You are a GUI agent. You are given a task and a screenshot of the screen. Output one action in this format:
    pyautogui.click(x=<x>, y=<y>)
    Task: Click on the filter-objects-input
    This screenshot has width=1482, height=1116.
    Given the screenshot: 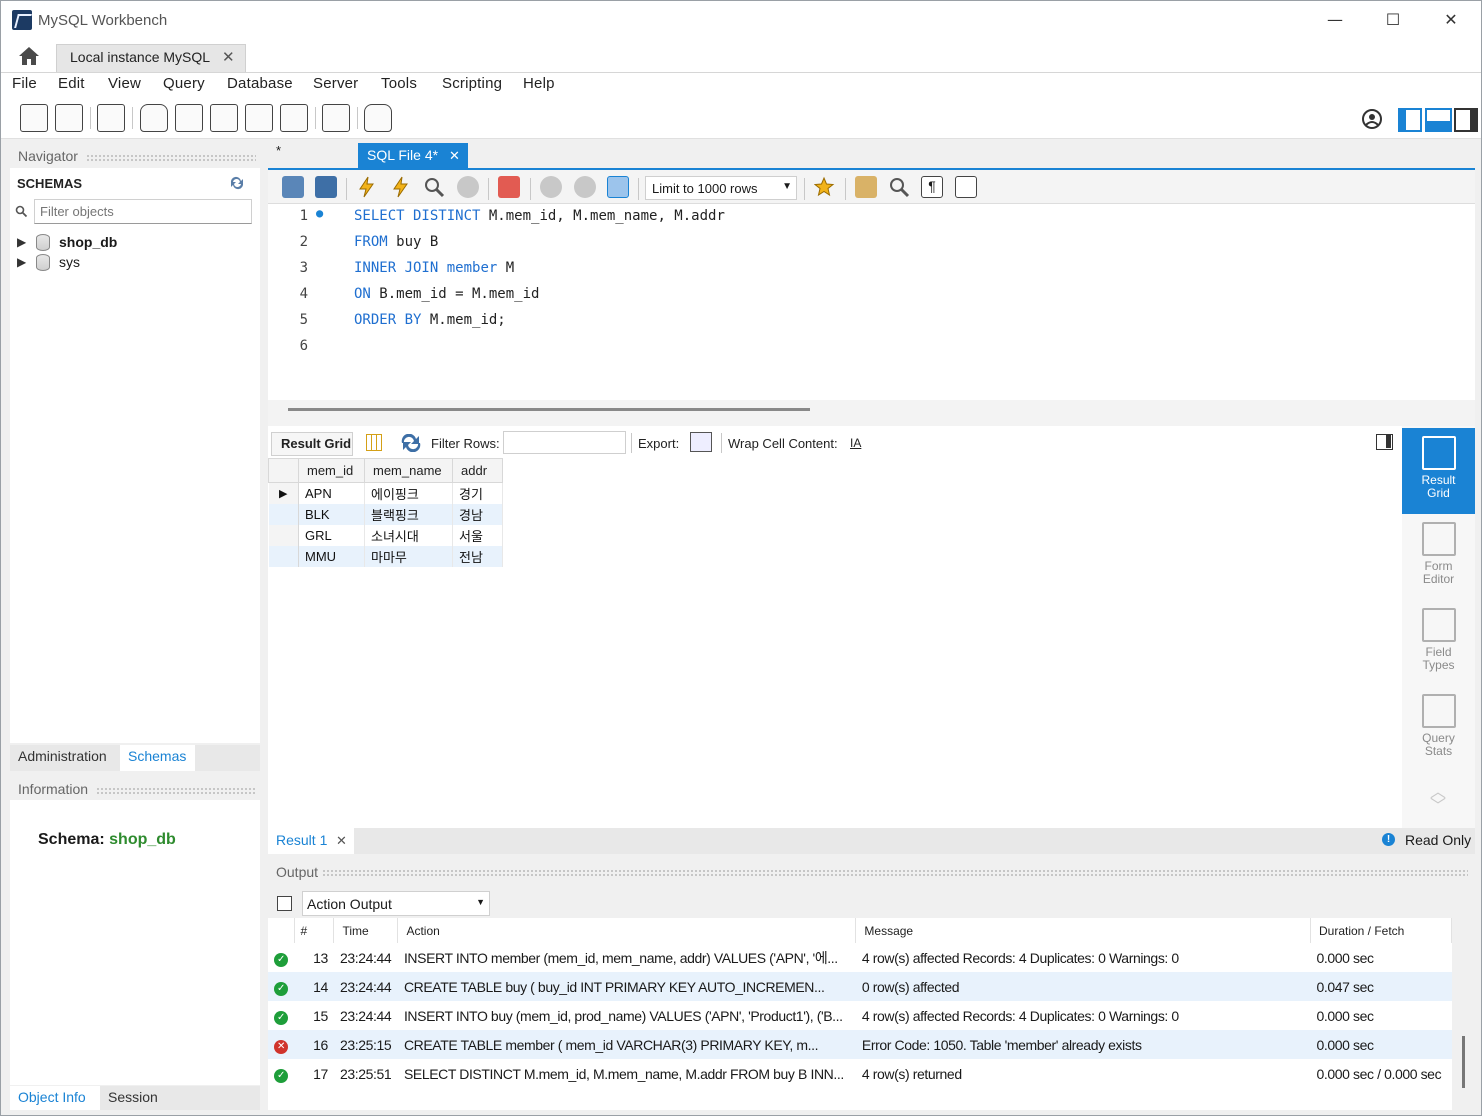 What is the action you would take?
    pyautogui.click(x=143, y=211)
    